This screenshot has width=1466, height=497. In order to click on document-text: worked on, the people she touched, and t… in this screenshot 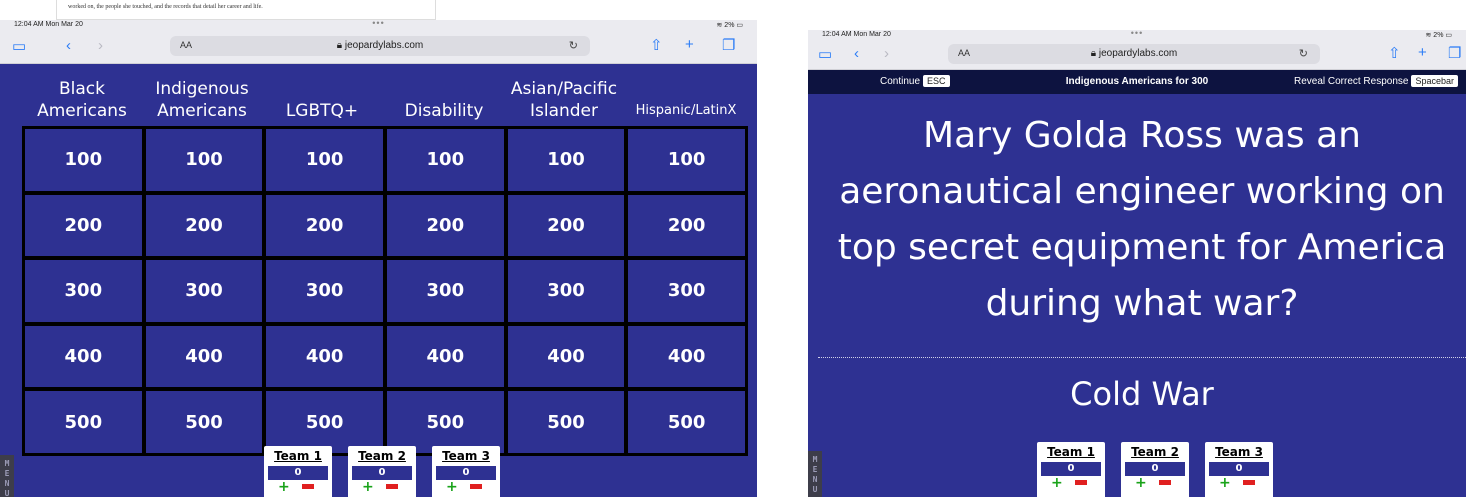, I will do `click(165, 7)`.